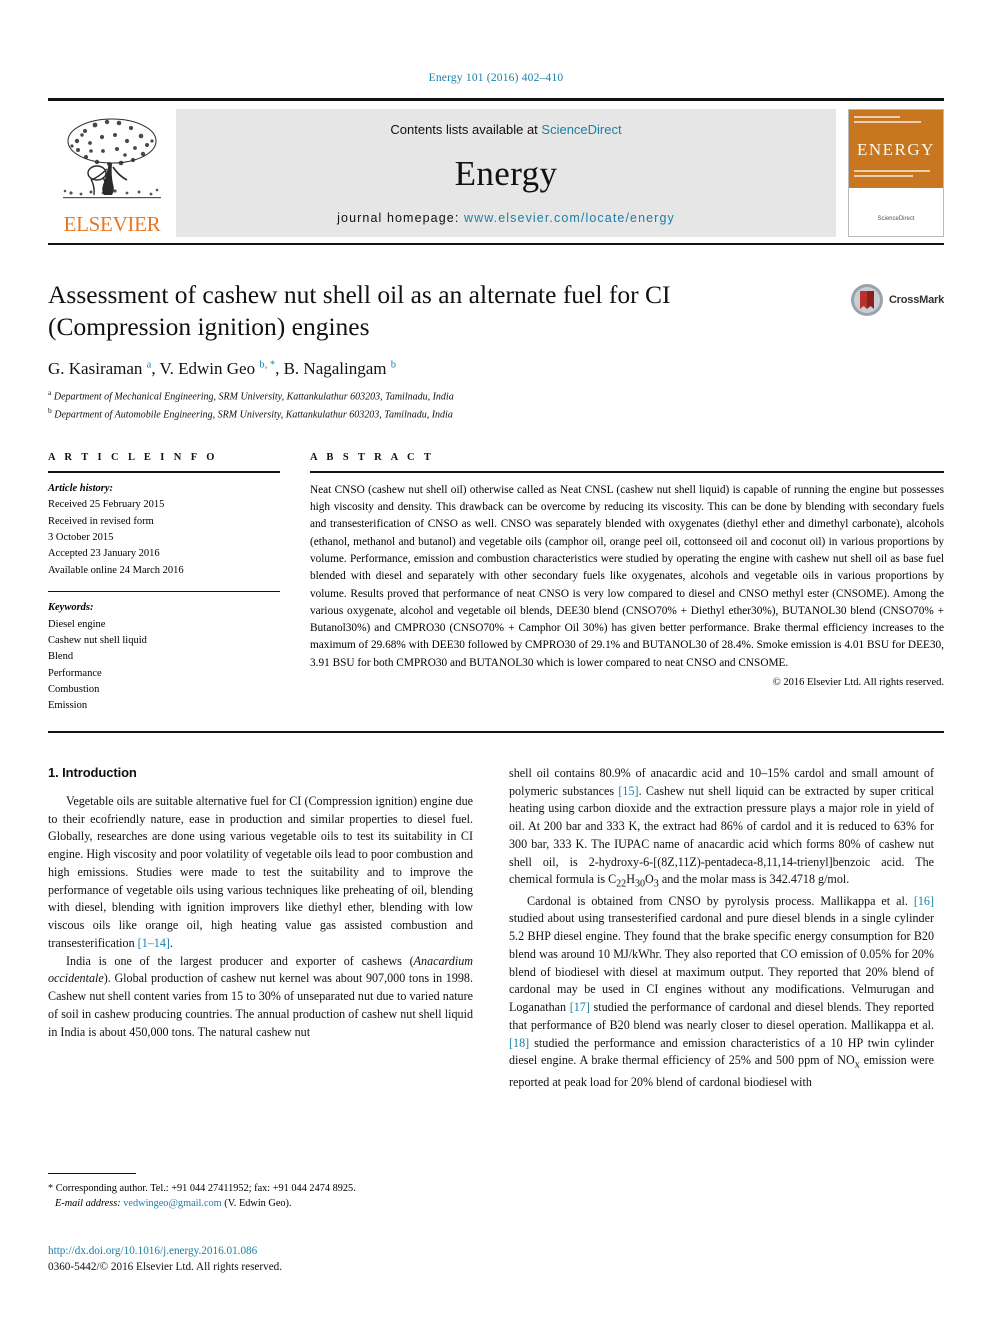 This screenshot has height=1323, width=992. I want to click on cover-journal-title: ENERGY, so click(896, 149).